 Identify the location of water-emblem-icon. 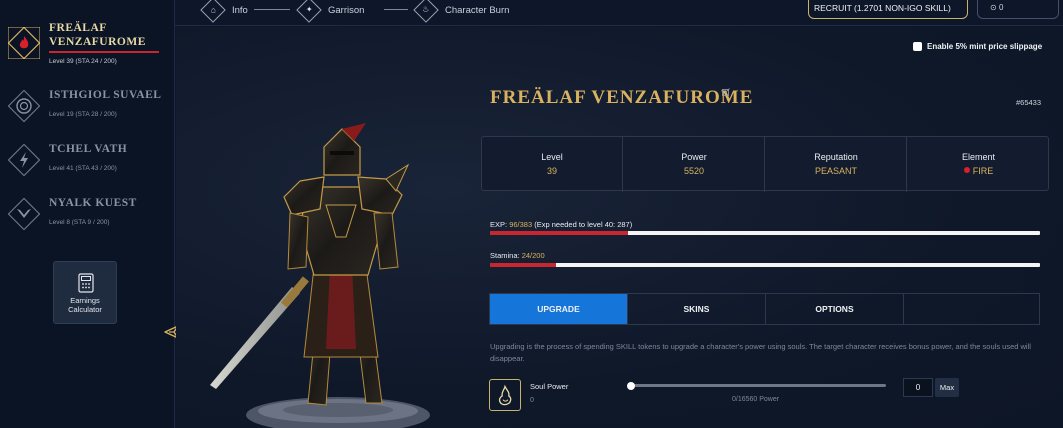
(24, 106).